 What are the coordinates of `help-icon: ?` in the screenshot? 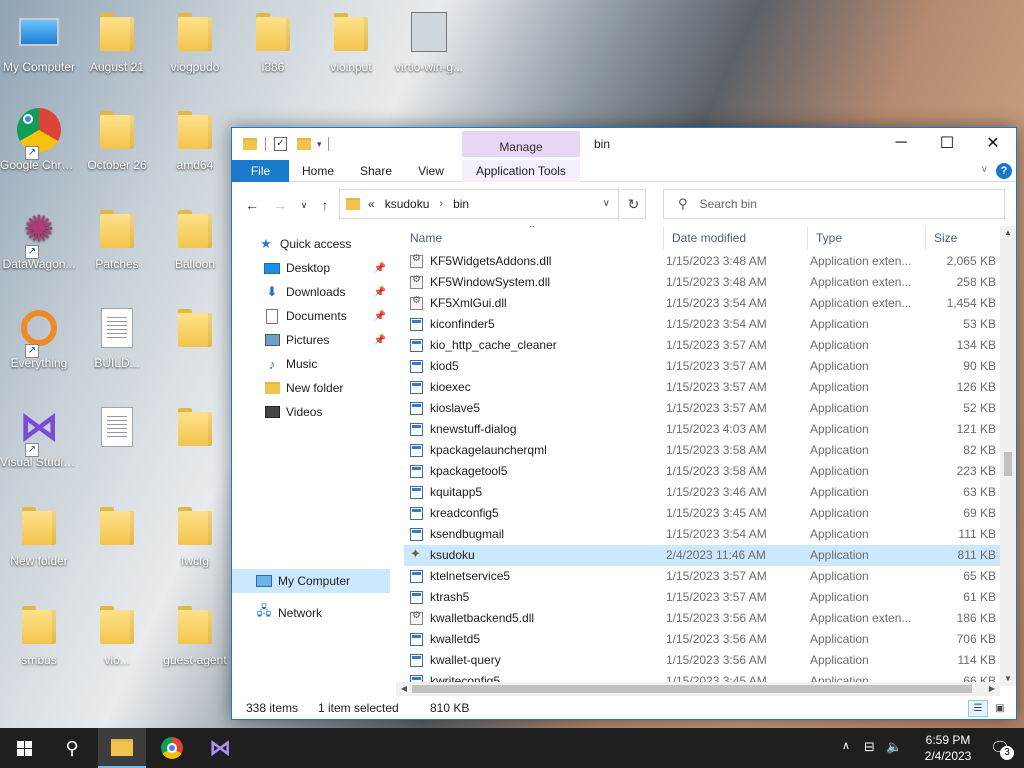 It's located at (1004, 171).